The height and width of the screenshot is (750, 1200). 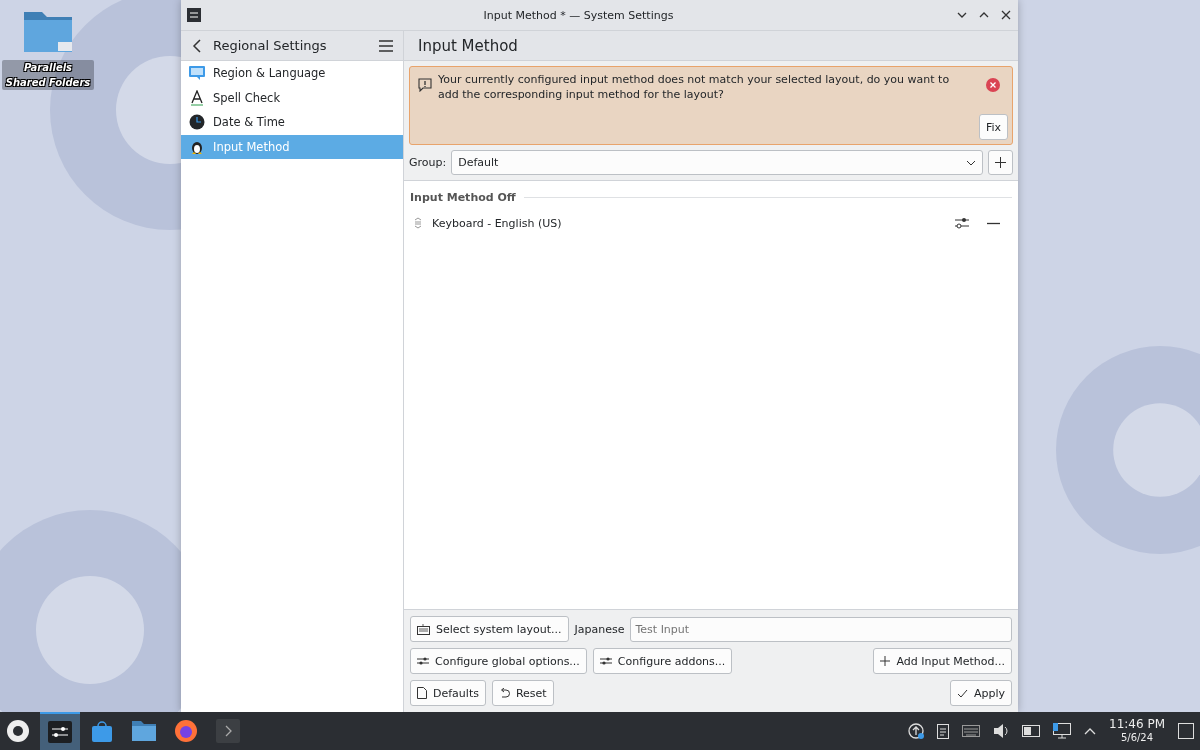 I want to click on taskbar-item, so click(x=60, y=731).